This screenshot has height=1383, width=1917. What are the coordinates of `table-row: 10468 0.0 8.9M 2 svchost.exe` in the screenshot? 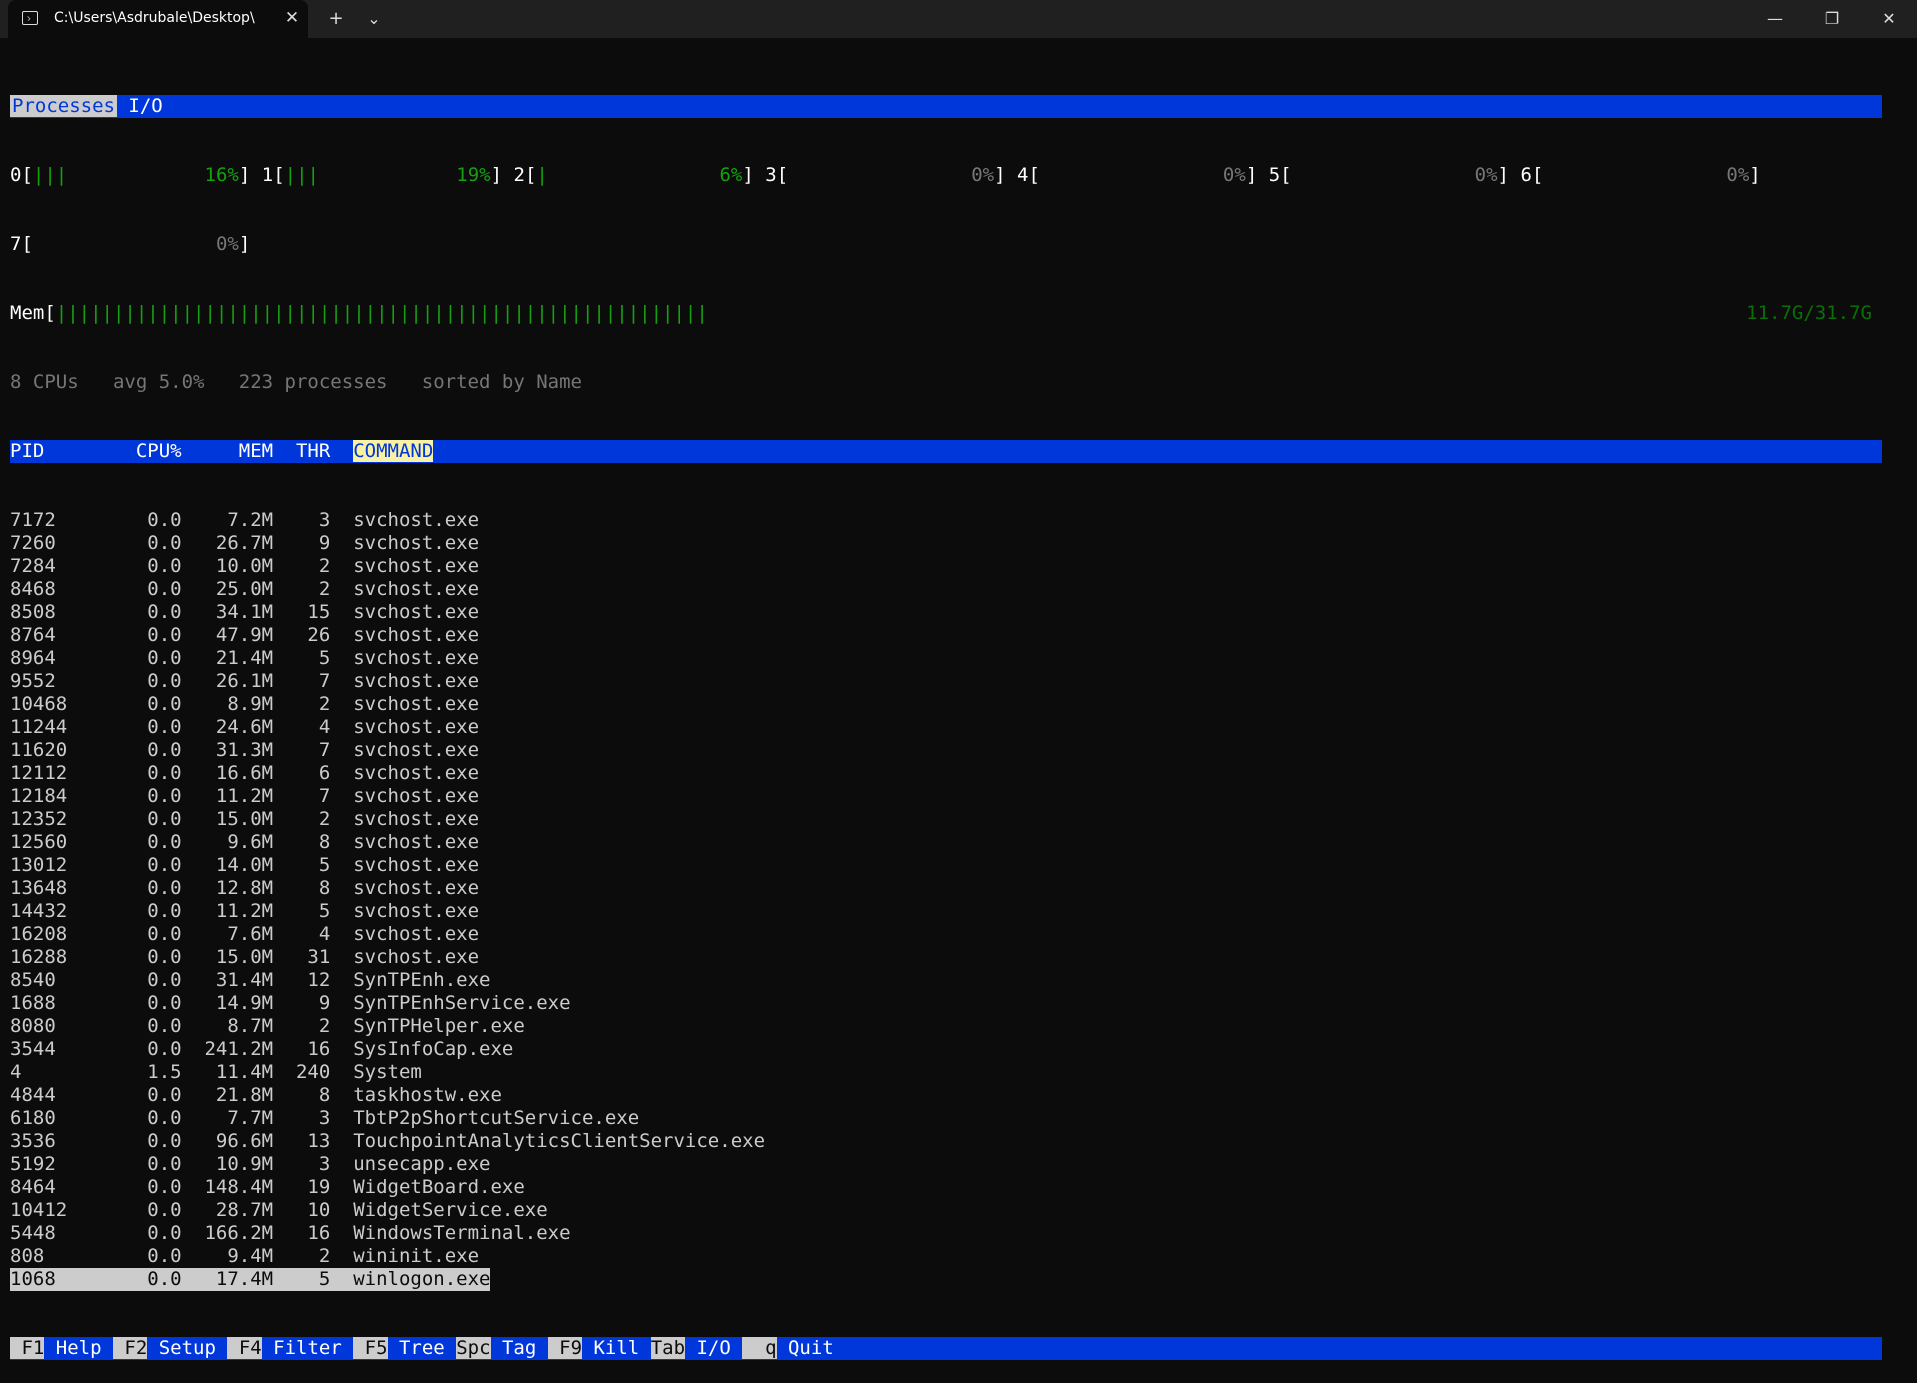 It's located at (946, 704).